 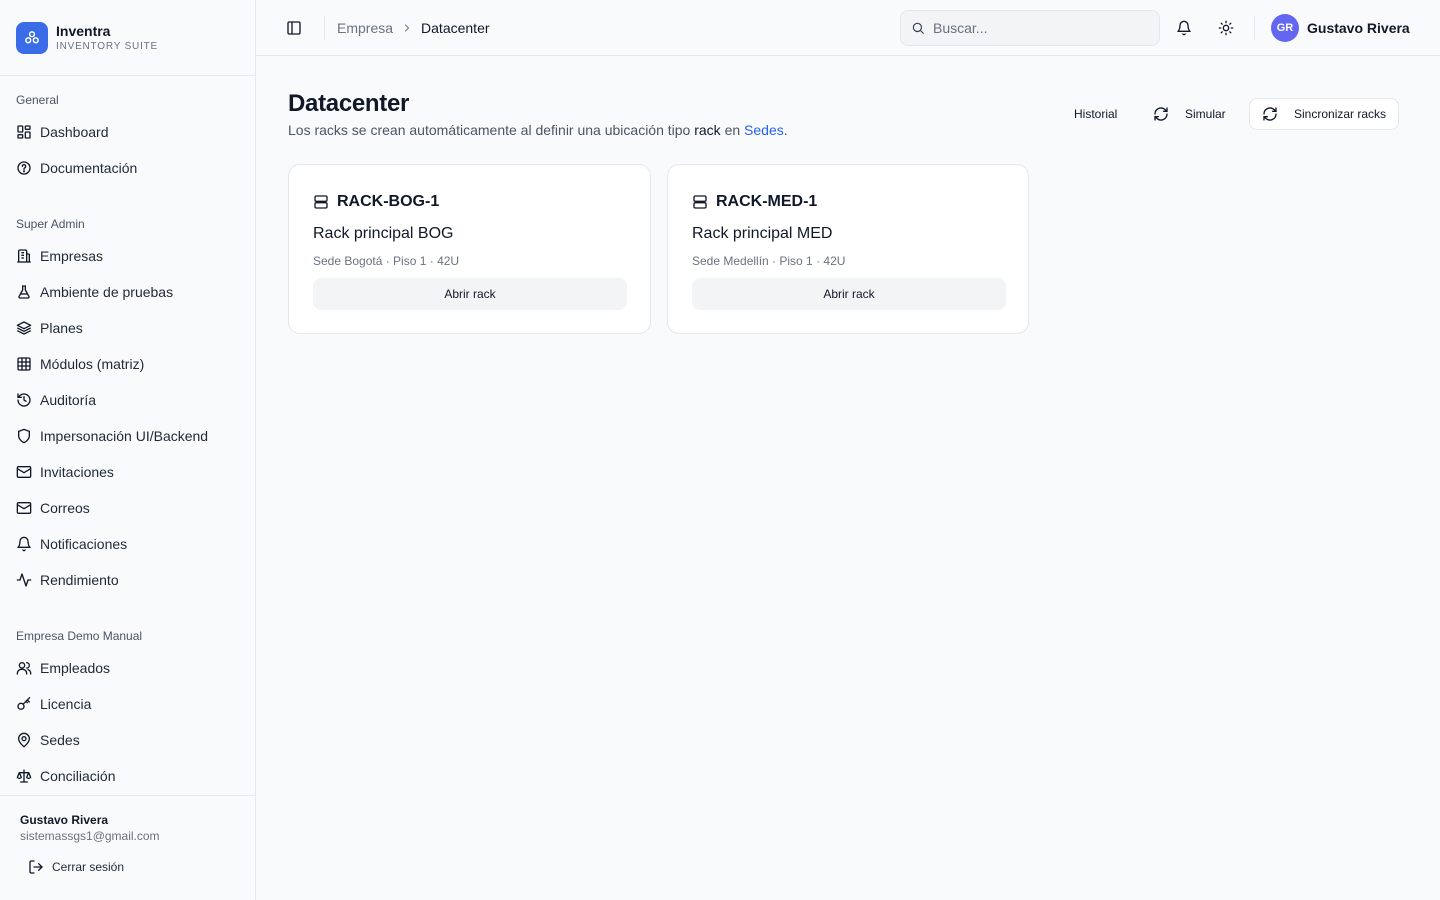 I want to click on search-box, so click(x=1030, y=28).